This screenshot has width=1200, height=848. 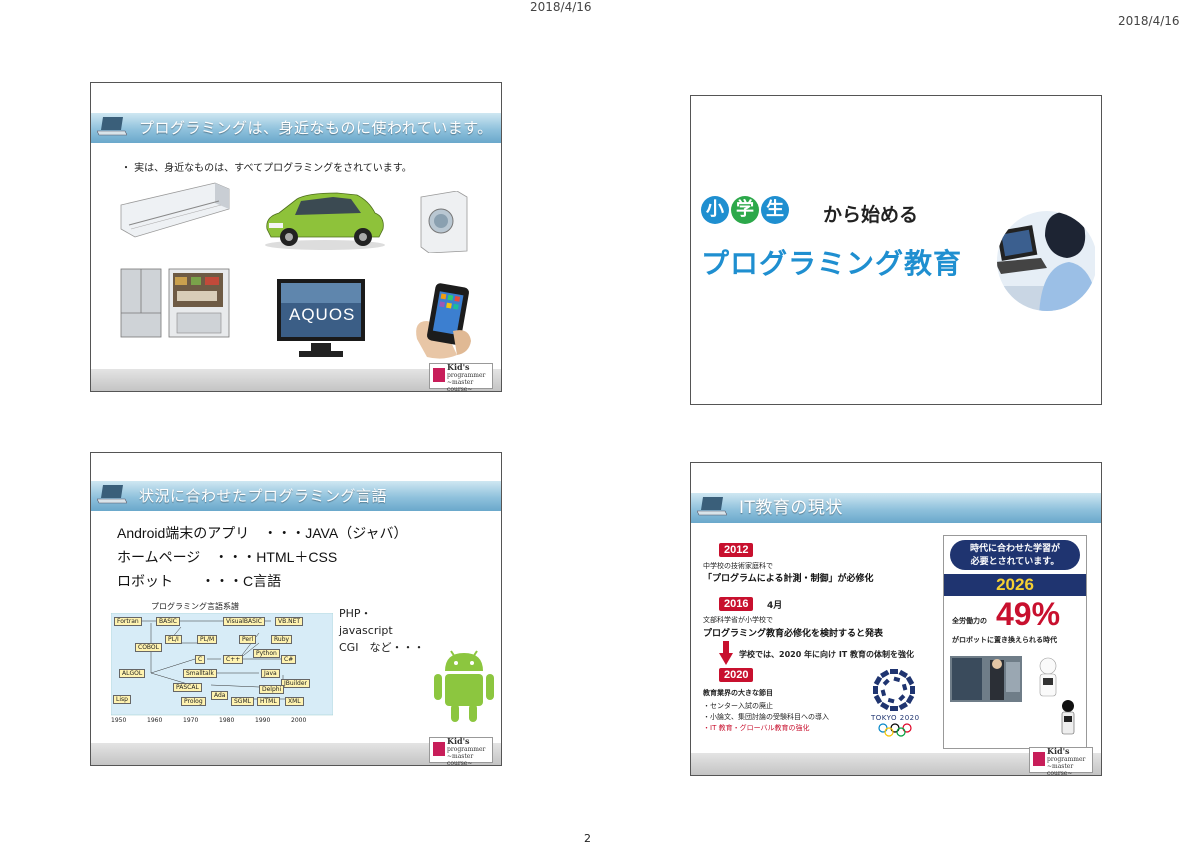 What do you see at coordinates (791, 508) in the screenshot?
I see `slide-title: IT教育の現状` at bounding box center [791, 508].